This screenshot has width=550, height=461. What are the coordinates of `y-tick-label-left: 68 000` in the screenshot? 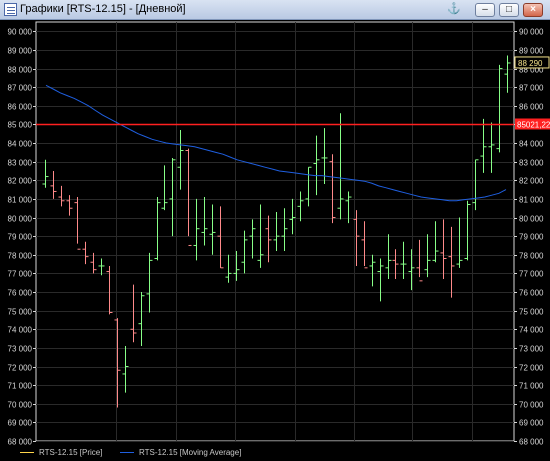 It's located at (20, 442).